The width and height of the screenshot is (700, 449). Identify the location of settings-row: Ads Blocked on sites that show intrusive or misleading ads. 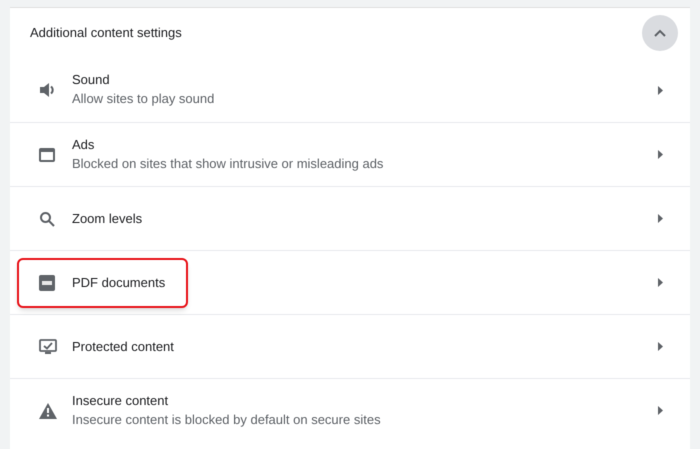
(350, 154).